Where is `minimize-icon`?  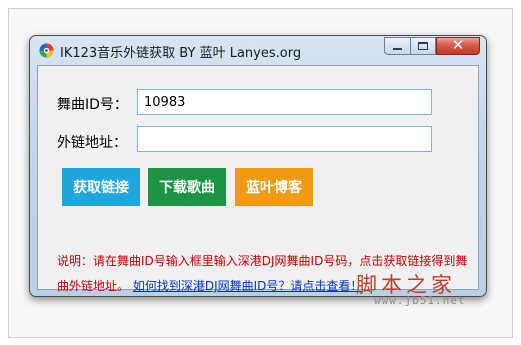 minimize-icon is located at coordinates (397, 49).